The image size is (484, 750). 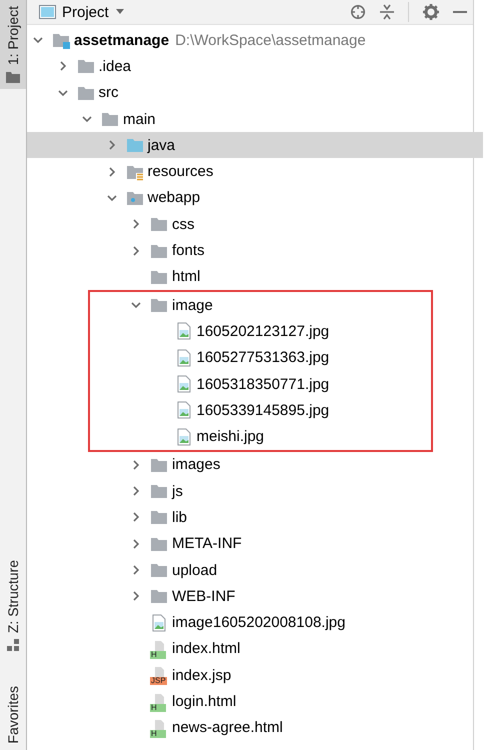 What do you see at coordinates (460, 12) in the screenshot?
I see `minimize-icon` at bounding box center [460, 12].